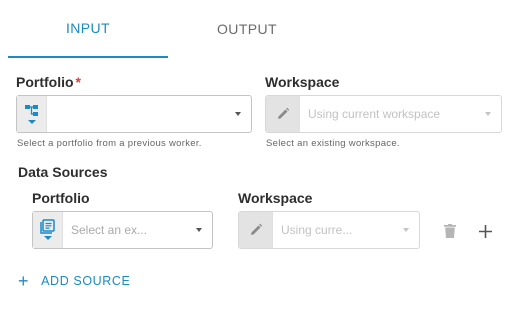 This screenshot has height=325, width=525. I want to click on plus-icon: +, so click(24, 281).